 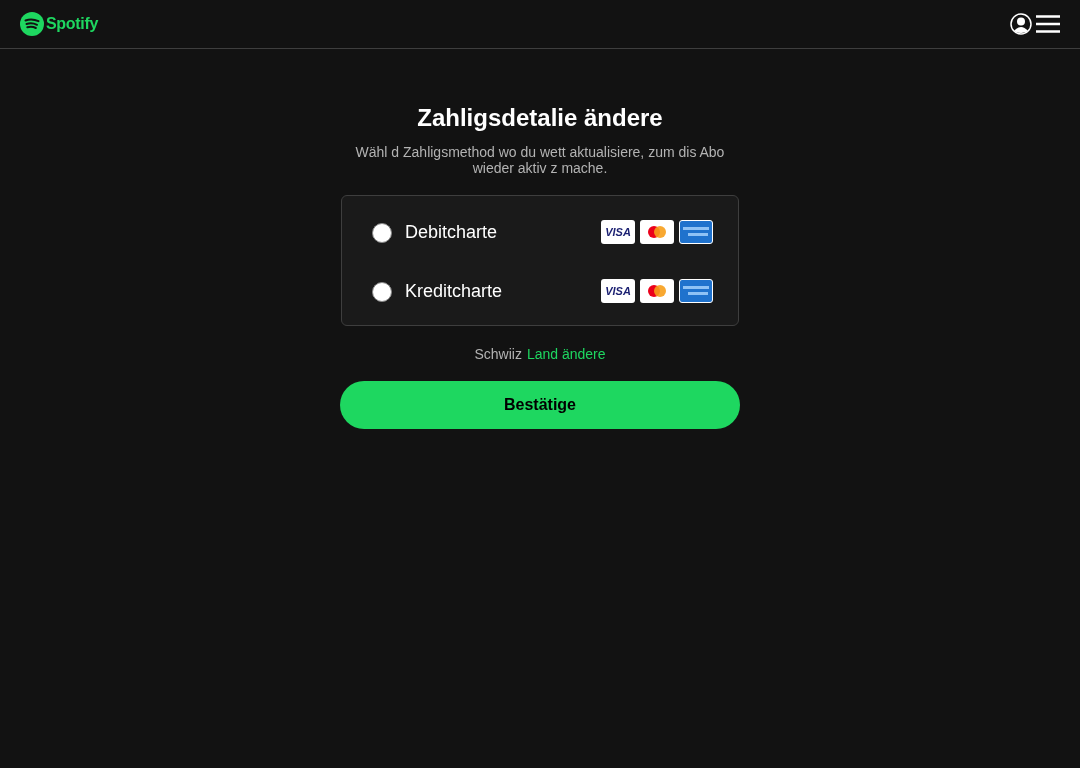 I want to click on payment-method-label: Debitcharte, so click(x=503, y=232).